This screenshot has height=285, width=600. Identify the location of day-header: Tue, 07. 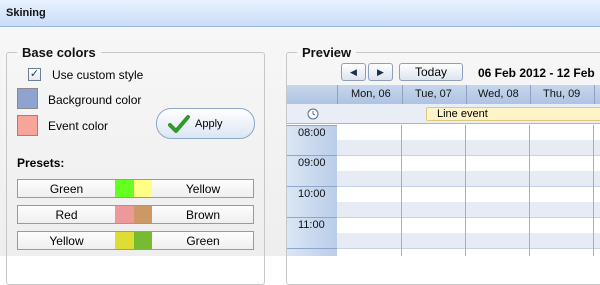
(433, 94).